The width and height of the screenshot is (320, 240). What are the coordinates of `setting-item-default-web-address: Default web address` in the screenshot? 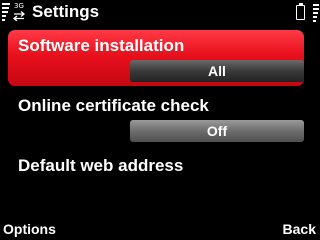 It's located at (156, 166).